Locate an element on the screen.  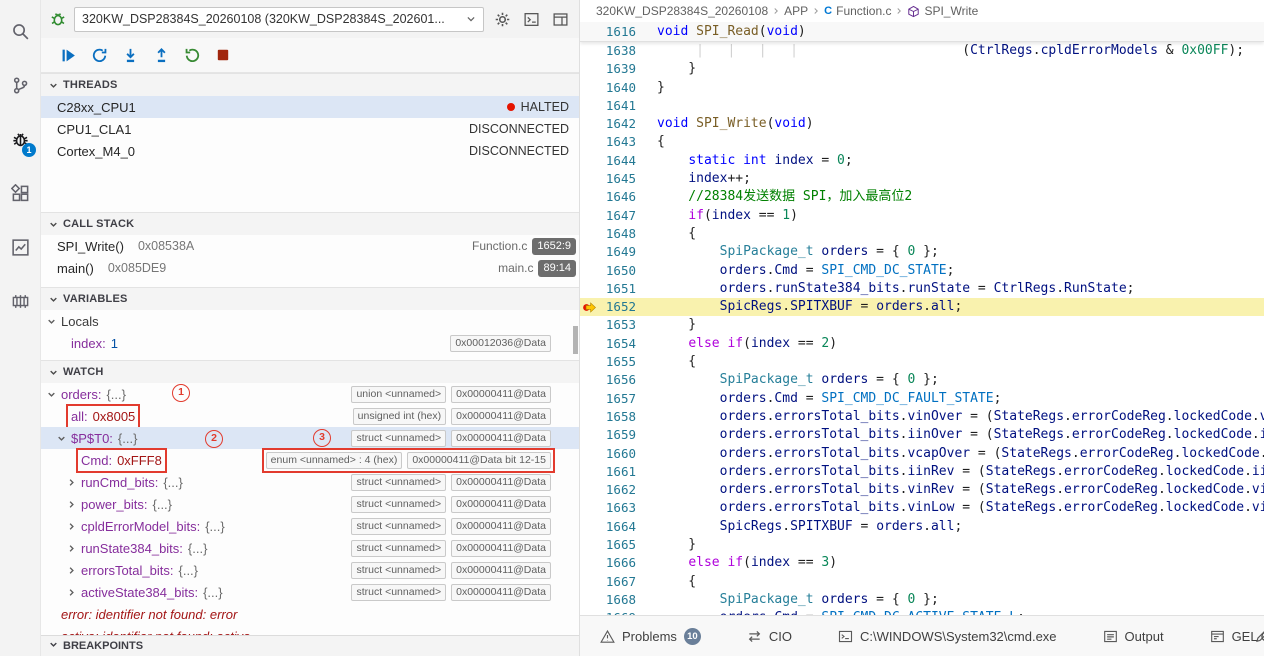
watch-row: error: identifier not found: error is located at coordinates (310, 614).